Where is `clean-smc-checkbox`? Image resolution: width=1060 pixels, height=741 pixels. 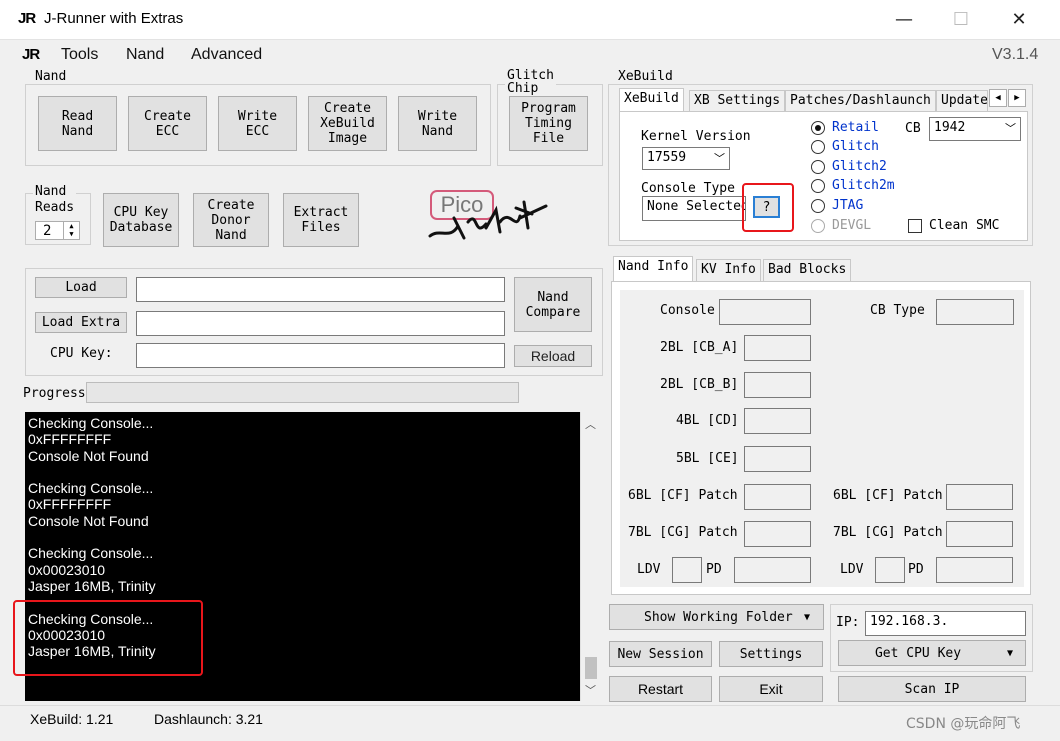 clean-smc-checkbox is located at coordinates (915, 226).